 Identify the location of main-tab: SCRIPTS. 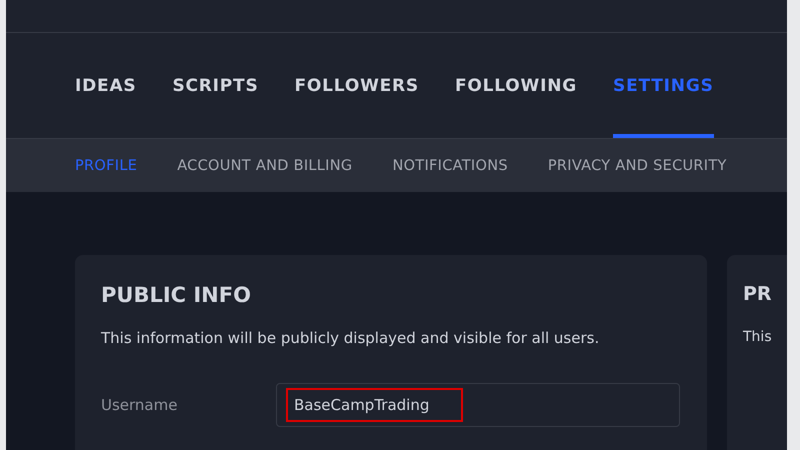
(215, 85).